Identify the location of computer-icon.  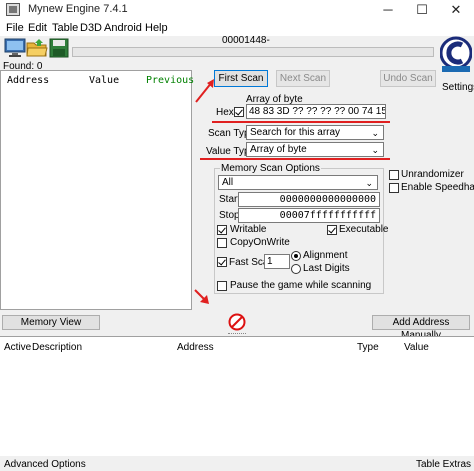
(15, 48).